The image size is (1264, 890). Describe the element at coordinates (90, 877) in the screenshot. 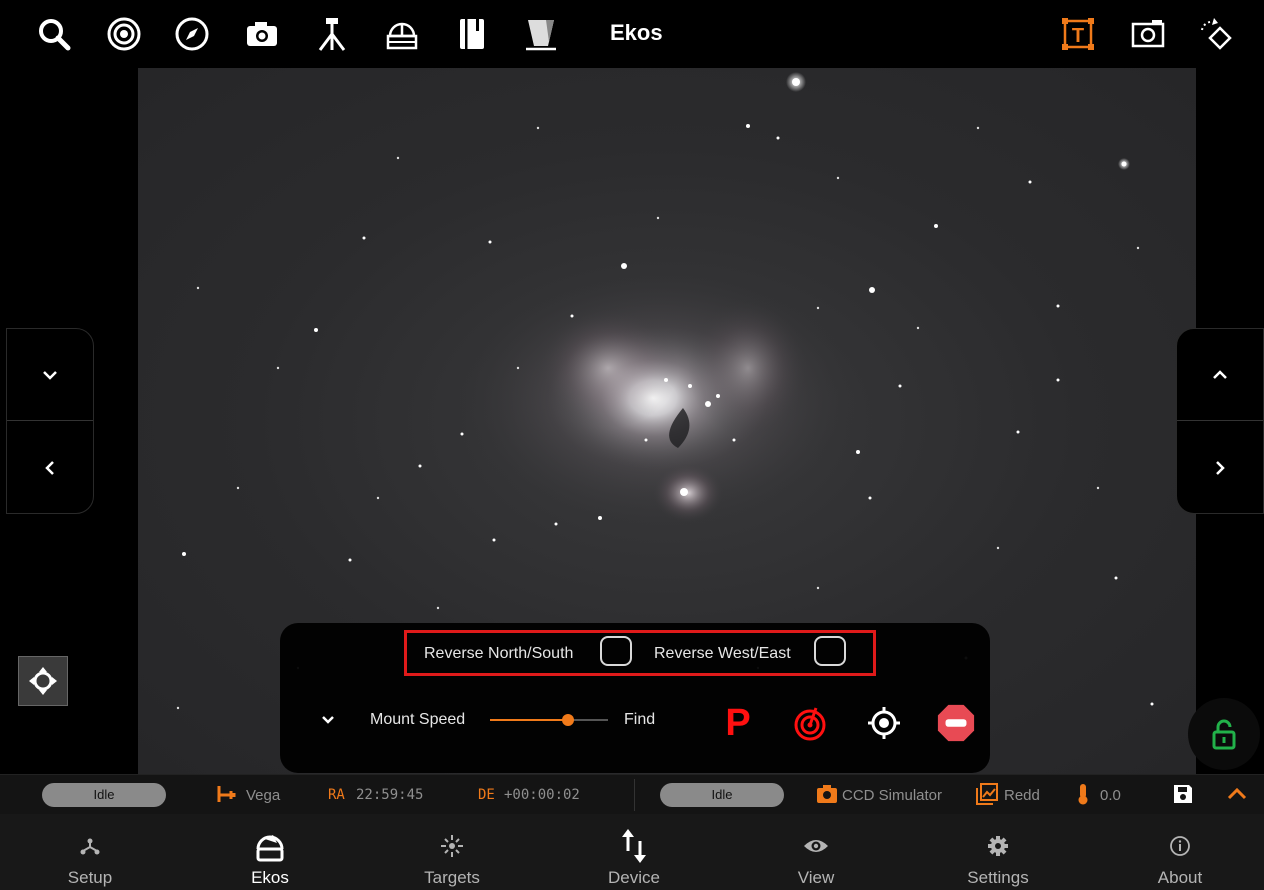

I see `nav-label: Setup` at that location.